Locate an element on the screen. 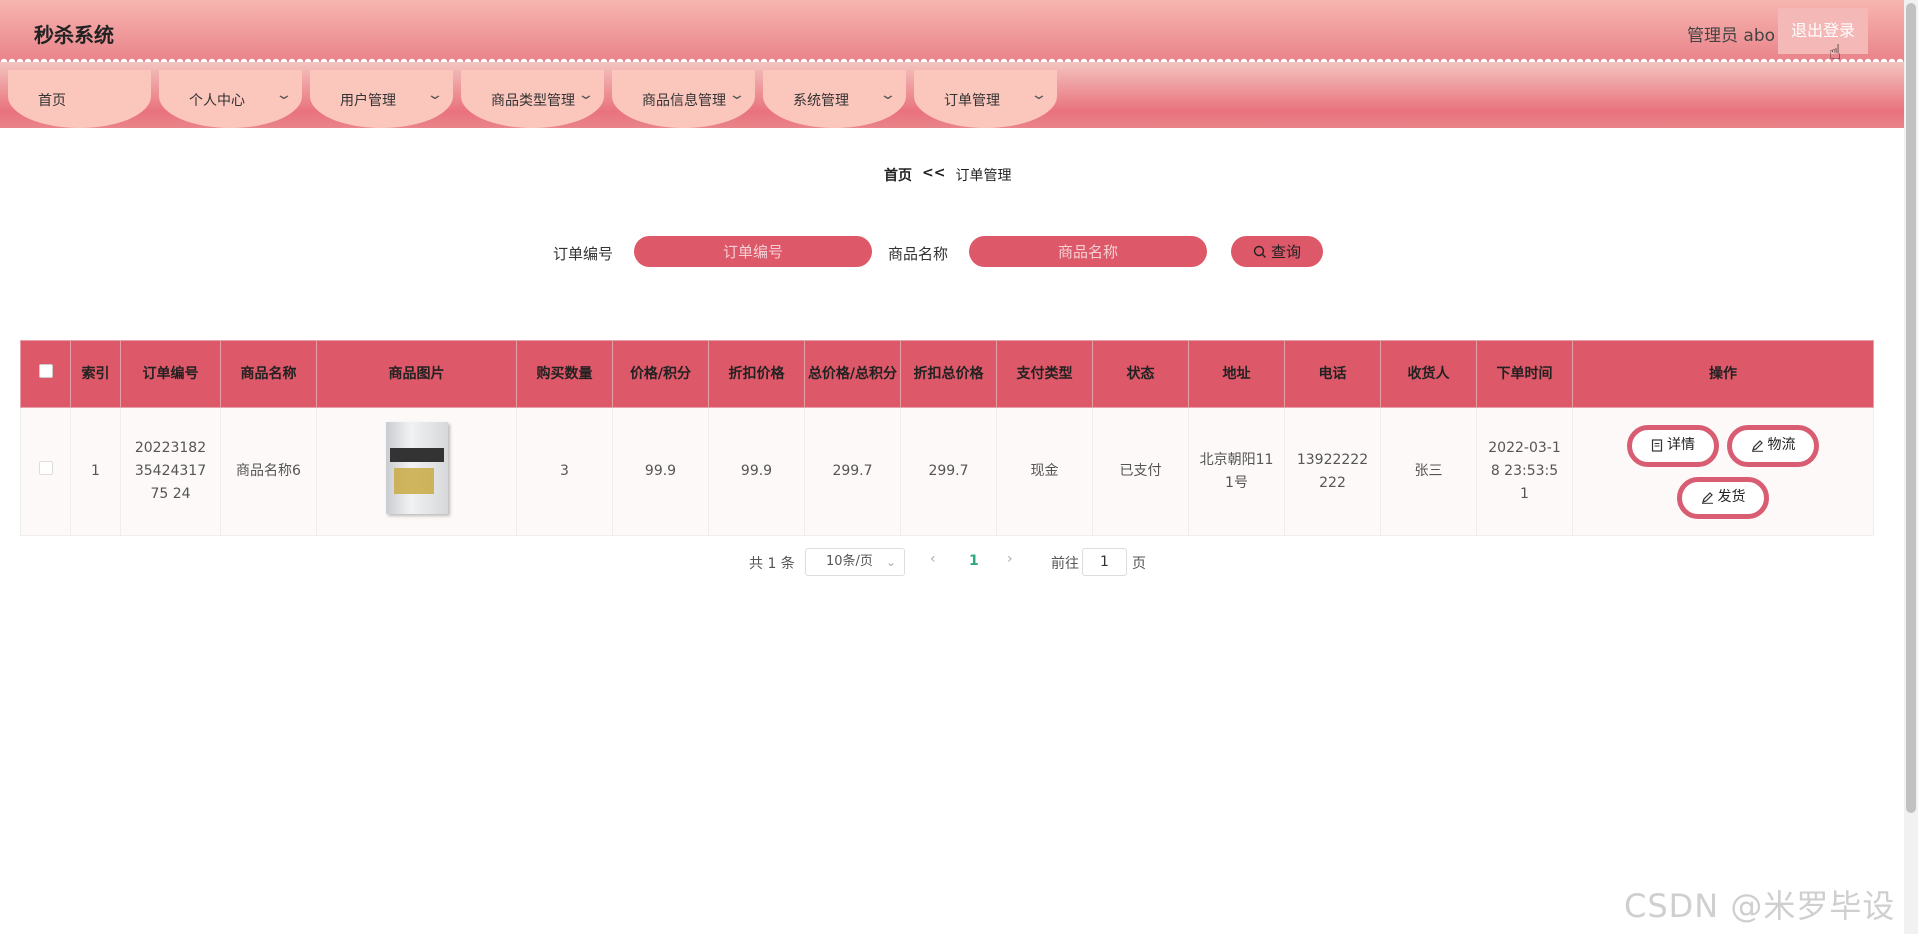 The height and width of the screenshot is (934, 1918). nav-item-label: 系统管理 is located at coordinates (821, 101).